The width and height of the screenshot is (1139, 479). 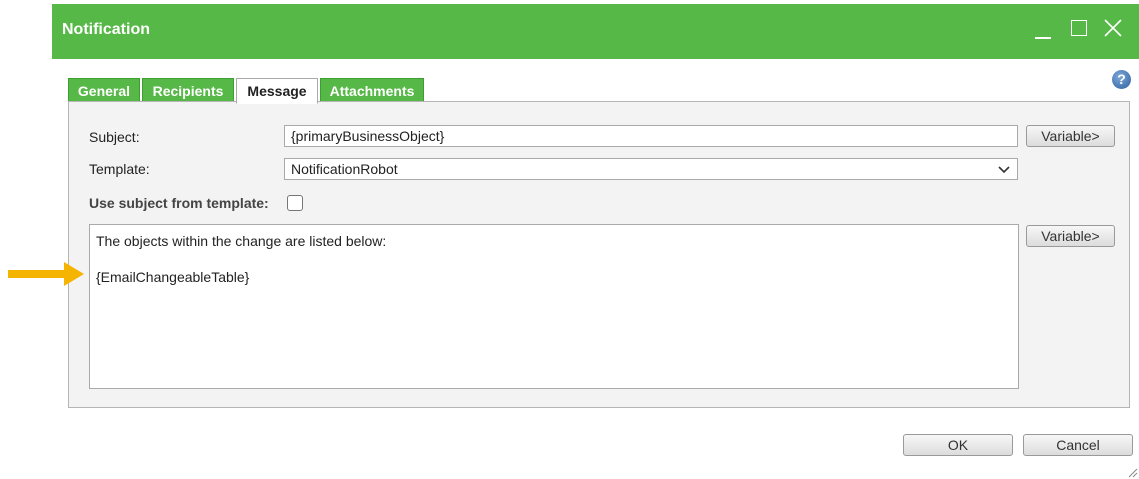 What do you see at coordinates (46, 274) in the screenshot?
I see `pointer-arrow-icon` at bounding box center [46, 274].